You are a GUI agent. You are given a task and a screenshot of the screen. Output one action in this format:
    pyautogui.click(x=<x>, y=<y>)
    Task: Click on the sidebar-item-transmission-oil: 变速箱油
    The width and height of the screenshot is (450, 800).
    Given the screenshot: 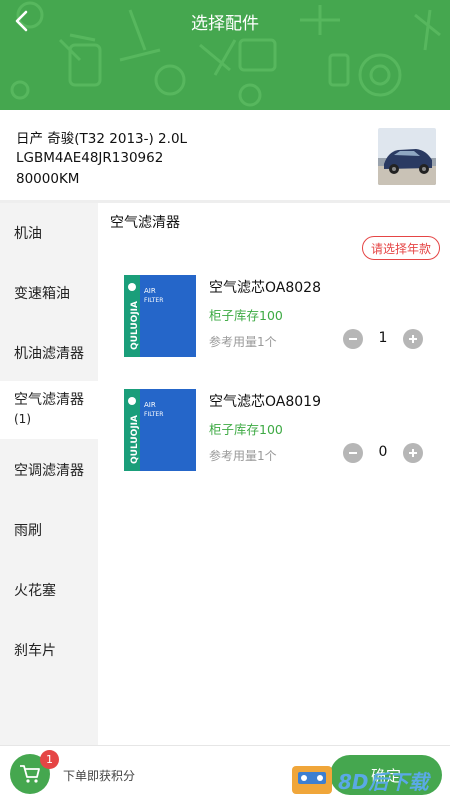 What is the action you would take?
    pyautogui.click(x=49, y=293)
    